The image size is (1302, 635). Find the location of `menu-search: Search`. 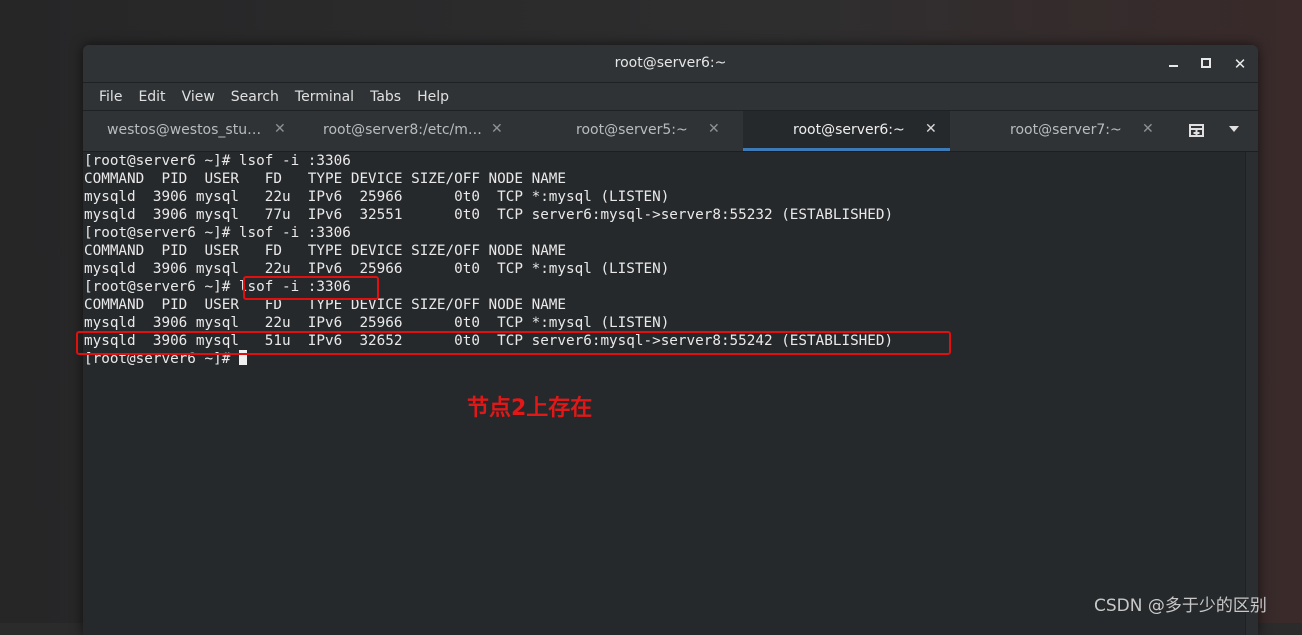

menu-search: Search is located at coordinates (255, 97).